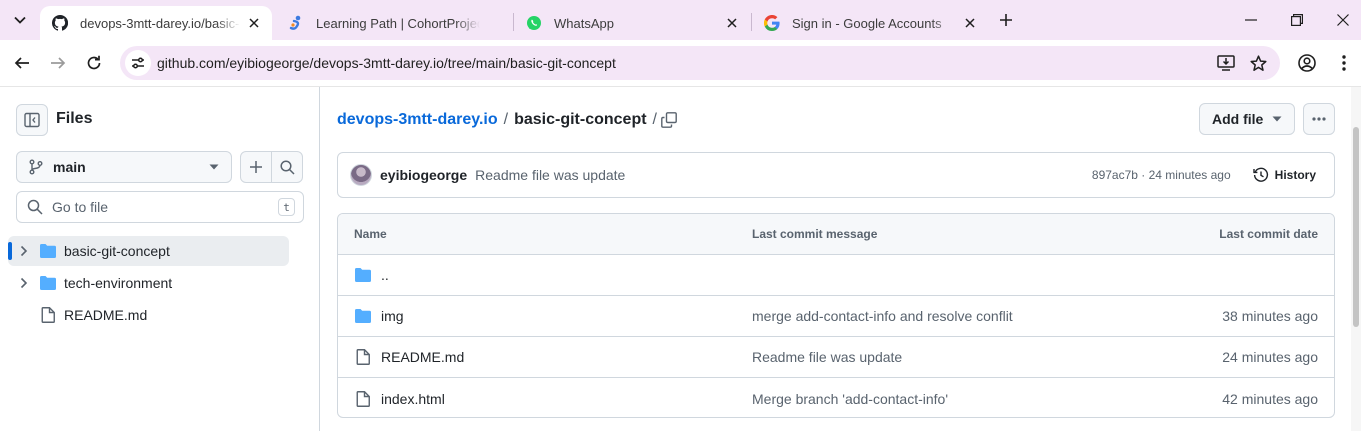 The height and width of the screenshot is (431, 1361). I want to click on header-date: Last commit date, so click(1268, 234).